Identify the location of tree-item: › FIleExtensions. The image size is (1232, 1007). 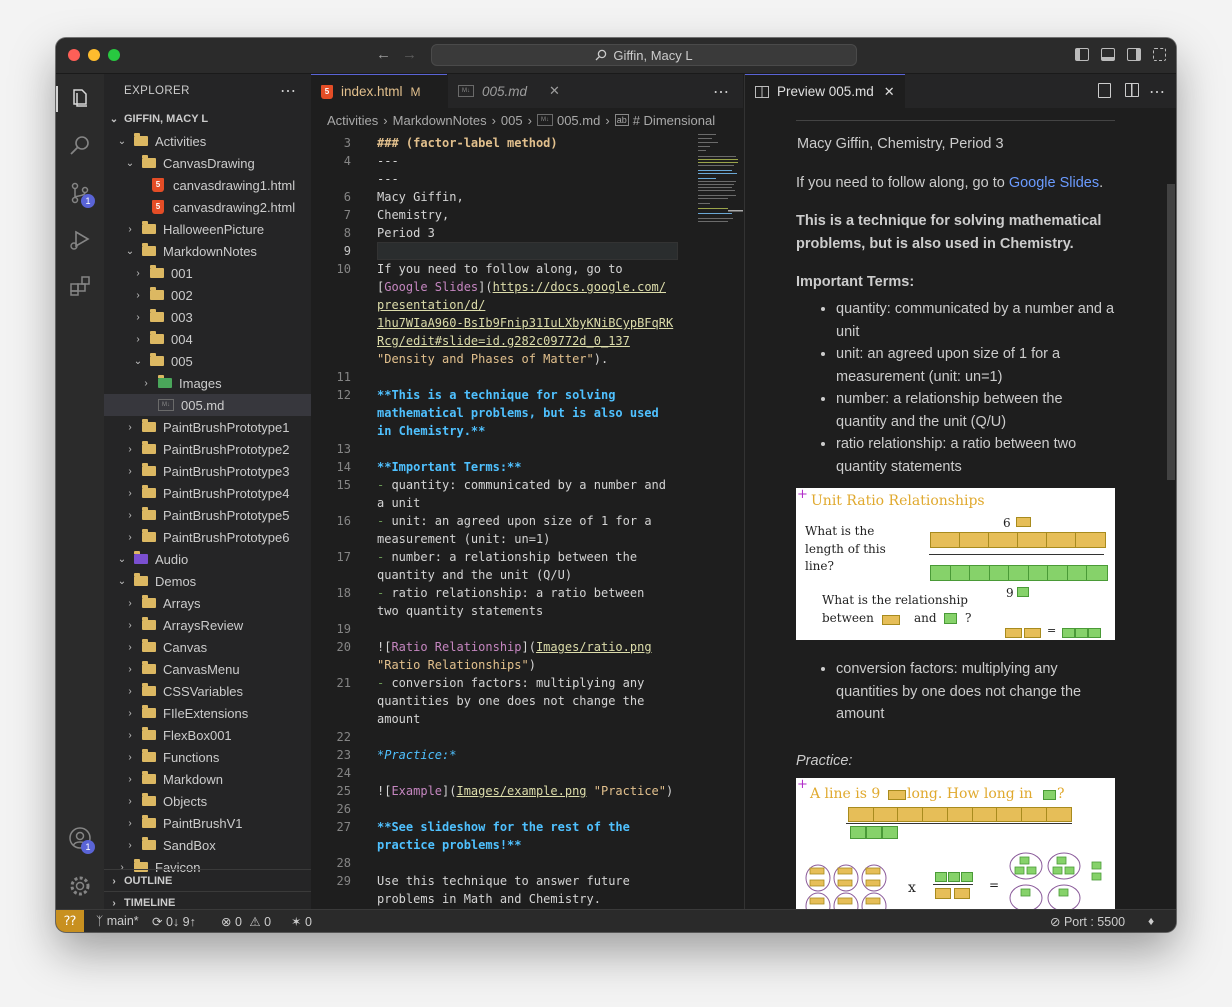
(207, 713).